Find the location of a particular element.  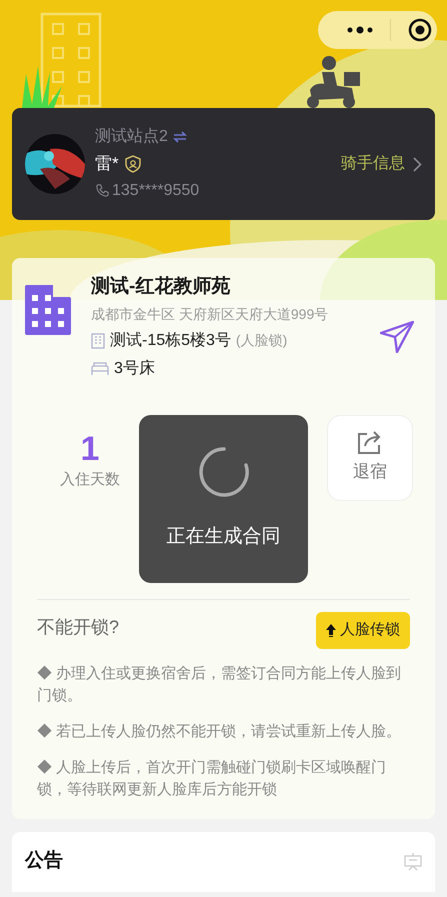

unlock-tip: ◆ 办理入住或更换宿舍后，需签订合同方能上传人脸到门锁。 is located at coordinates (219, 685).